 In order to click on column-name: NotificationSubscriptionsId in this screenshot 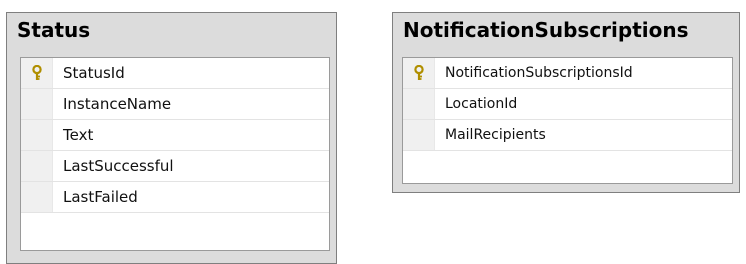, I will do `click(539, 73)`.